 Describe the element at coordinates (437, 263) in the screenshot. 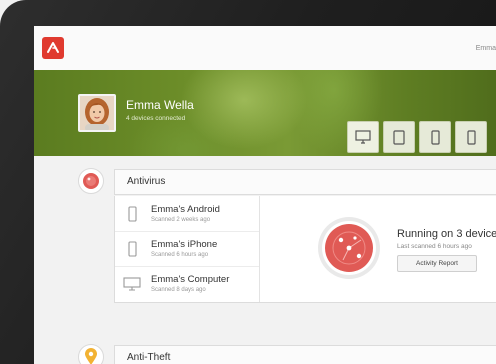

I see `activity-report-button: Activity Report` at that location.